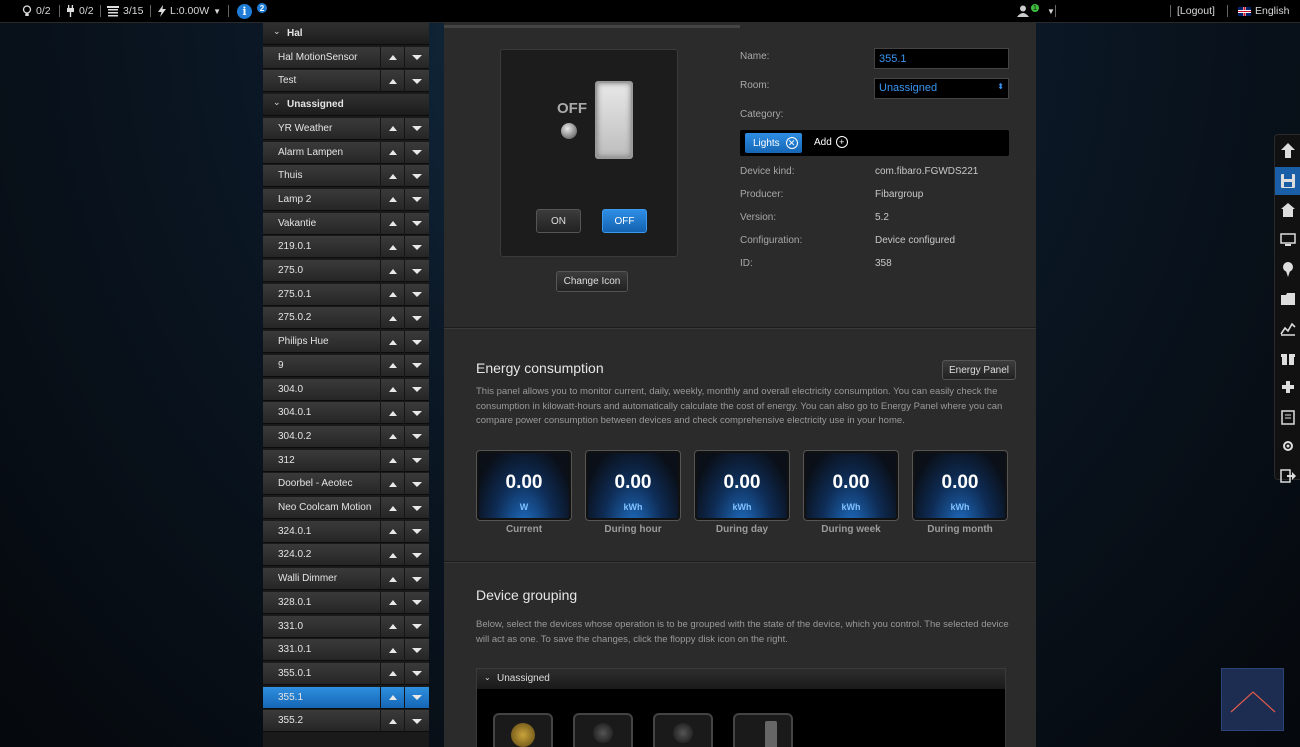  Describe the element at coordinates (346, 318) in the screenshot. I see `device-list-item: 275.0.2` at that location.